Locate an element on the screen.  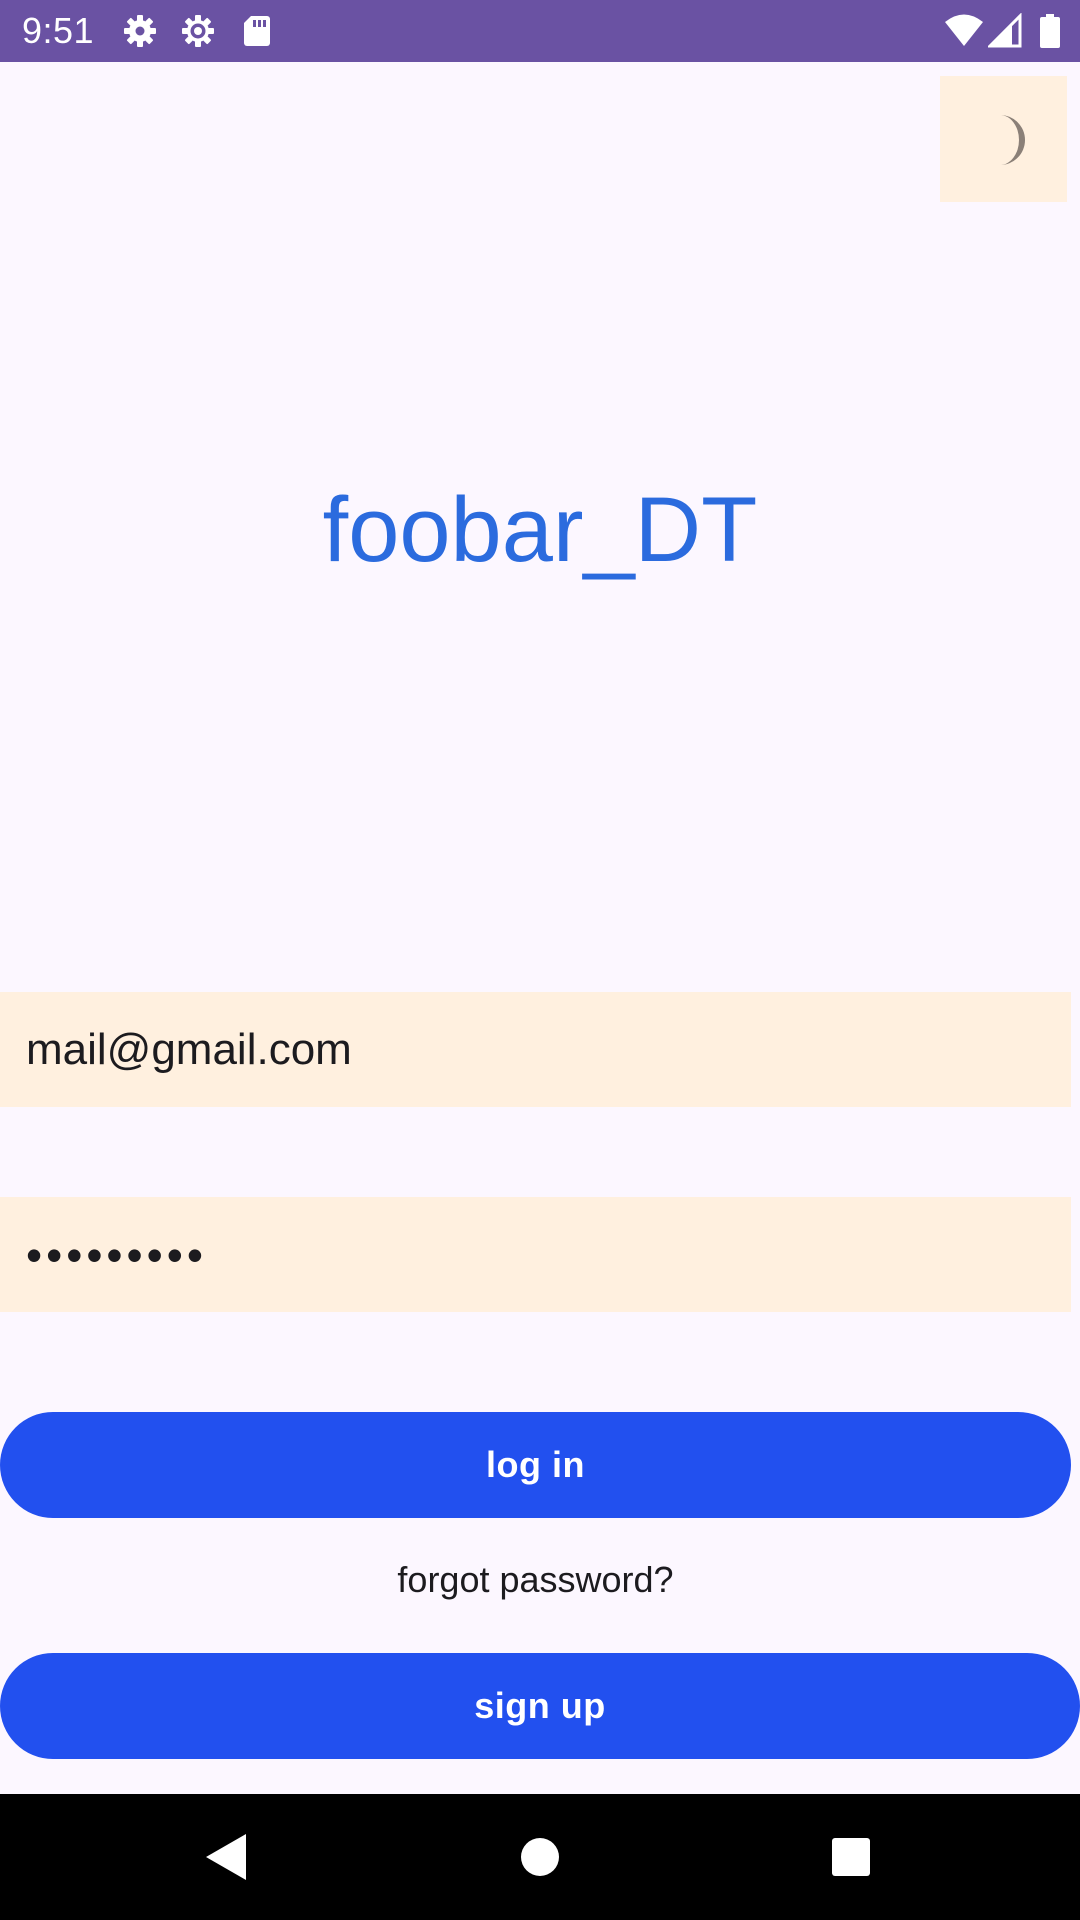
login-button-label: log in is located at coordinates (535, 1464).